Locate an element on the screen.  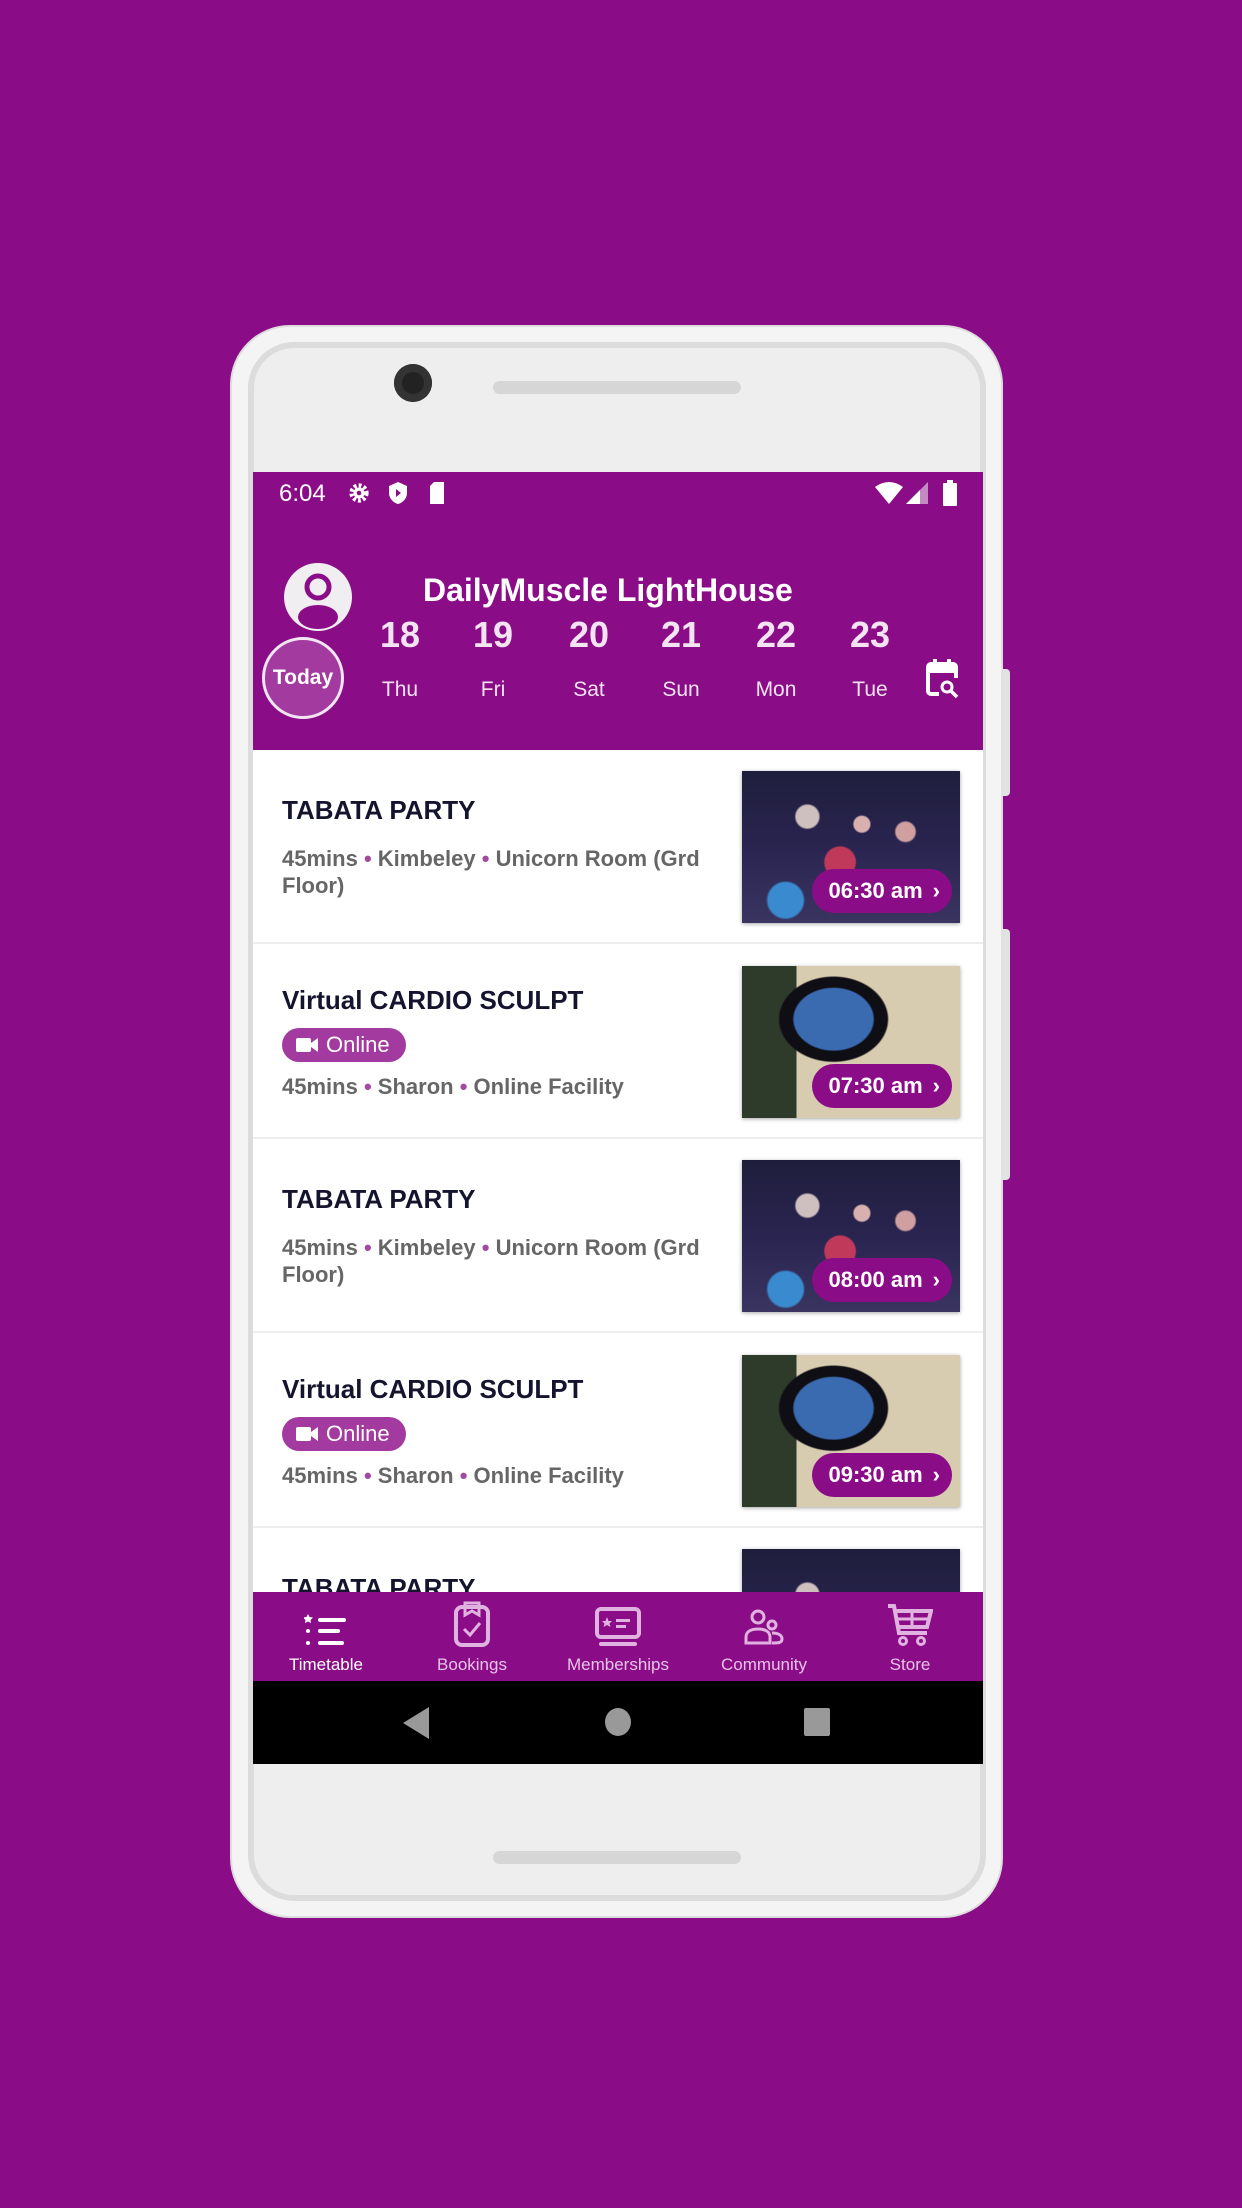
date-number: 19 is located at coordinates (493, 634).